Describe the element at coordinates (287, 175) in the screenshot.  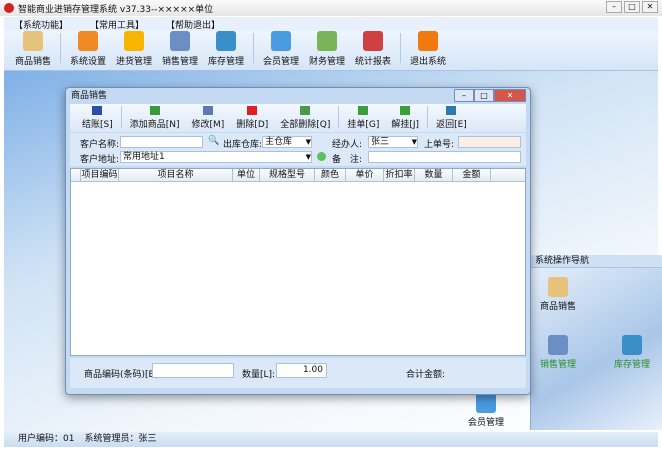
I see `col-spec: 规格型号` at that location.